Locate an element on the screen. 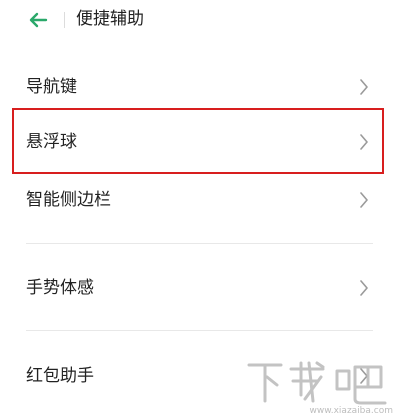 The width and height of the screenshot is (399, 417). back-arrow-icon is located at coordinates (38, 20).